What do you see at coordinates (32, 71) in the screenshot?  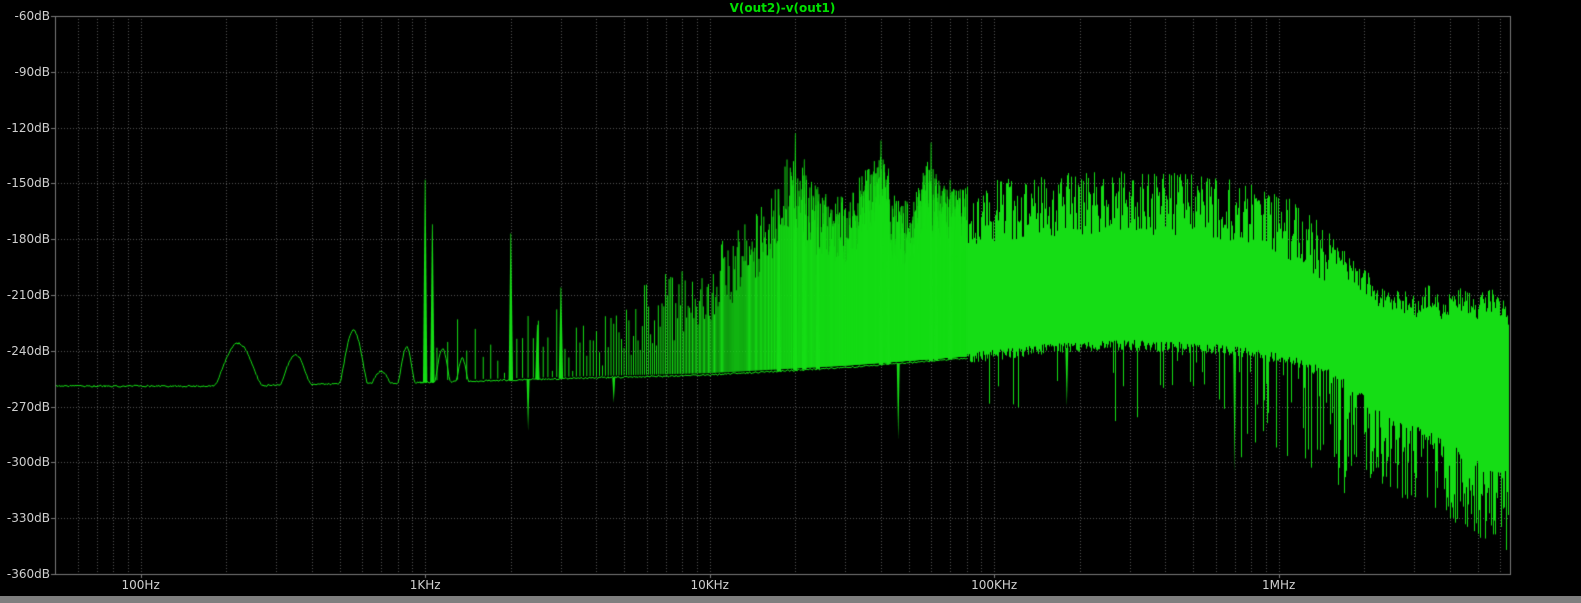 I see `y-axis-label: -90dB` at bounding box center [32, 71].